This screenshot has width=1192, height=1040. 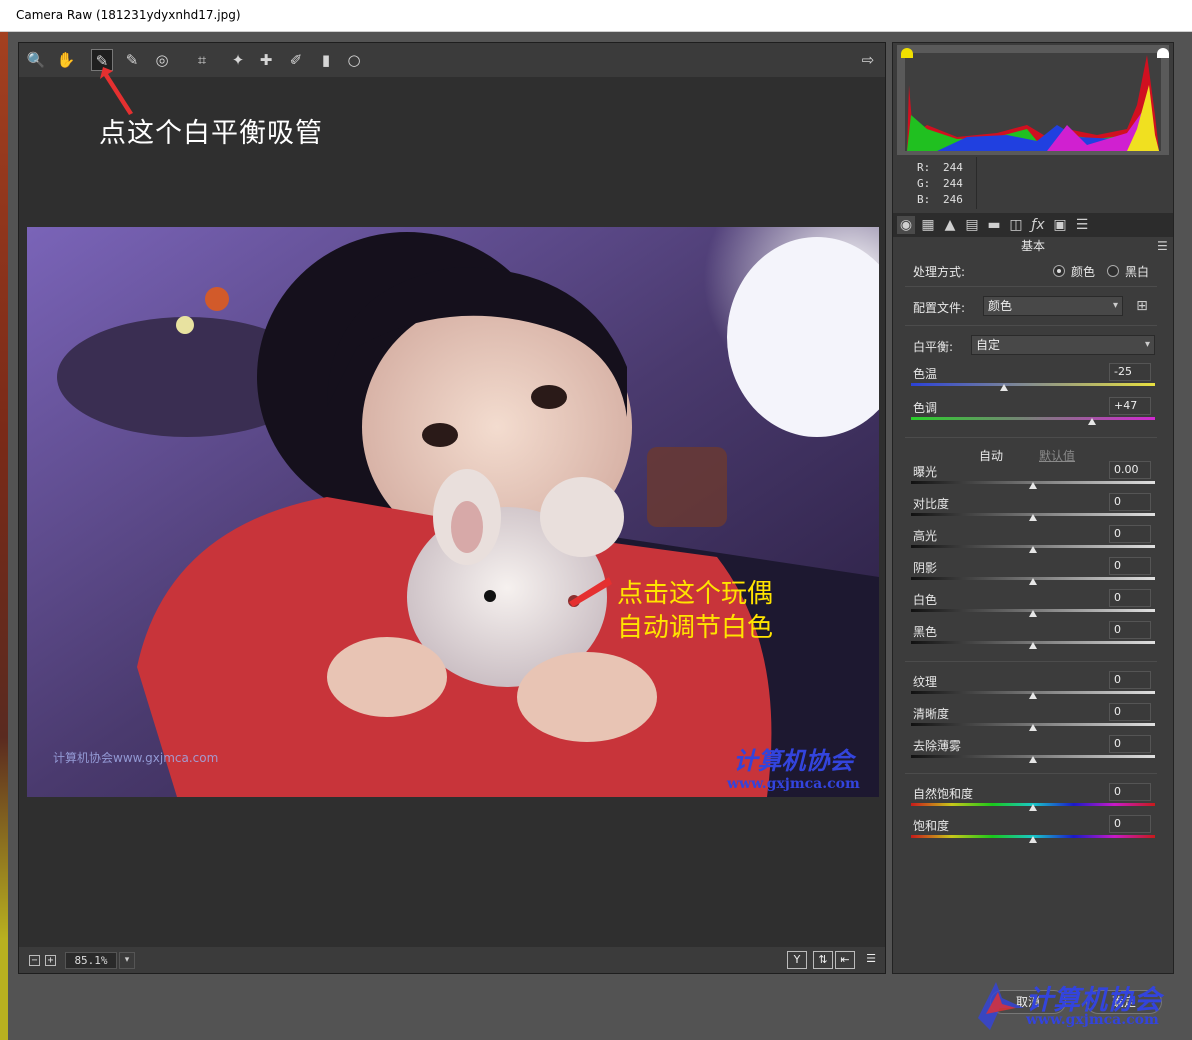 What do you see at coordinates (66, 60) in the screenshot?
I see `hand-tool-icon: ✋` at bounding box center [66, 60].